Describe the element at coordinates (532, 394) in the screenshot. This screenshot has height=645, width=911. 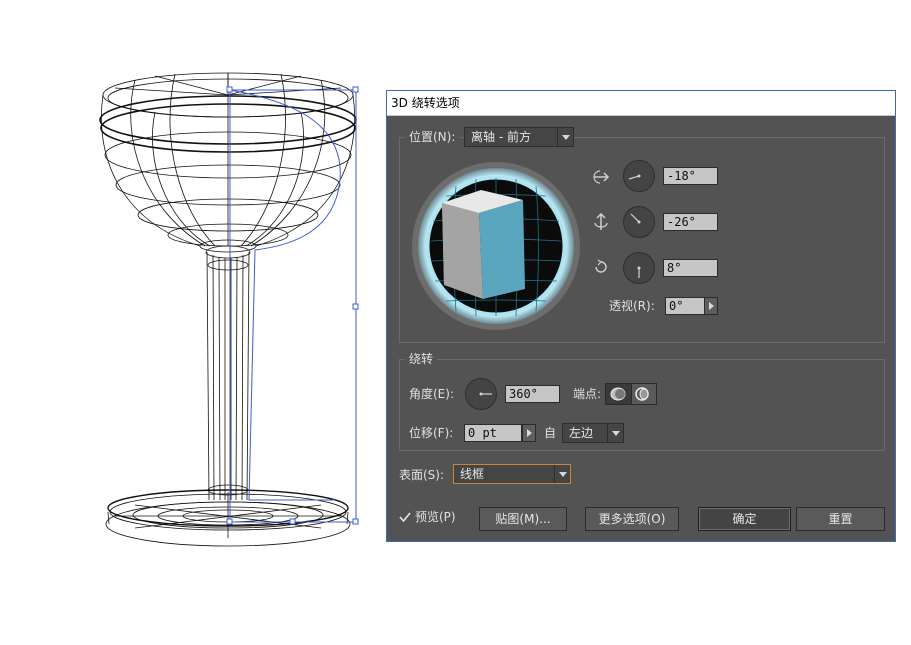
I see `angle-field: 360°` at that location.